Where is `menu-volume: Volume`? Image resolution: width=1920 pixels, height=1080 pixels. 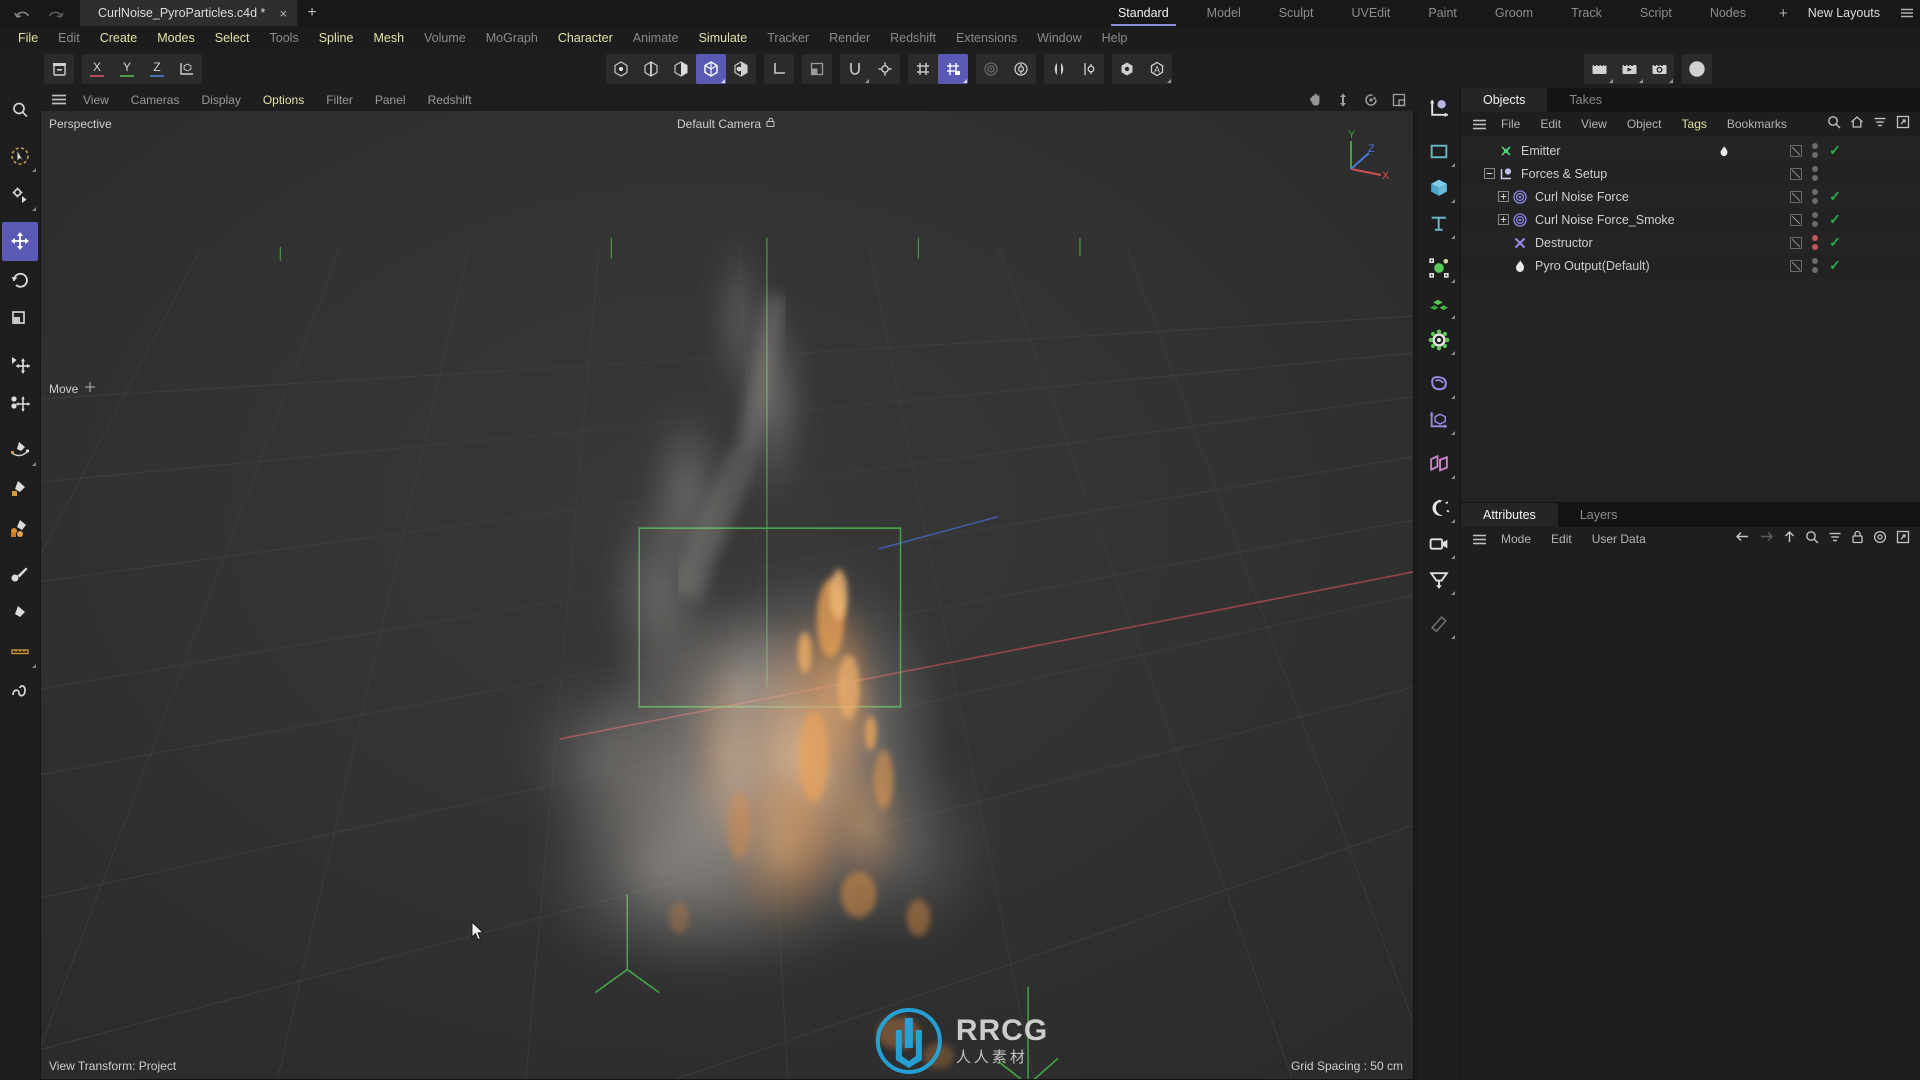 menu-volume: Volume is located at coordinates (445, 38).